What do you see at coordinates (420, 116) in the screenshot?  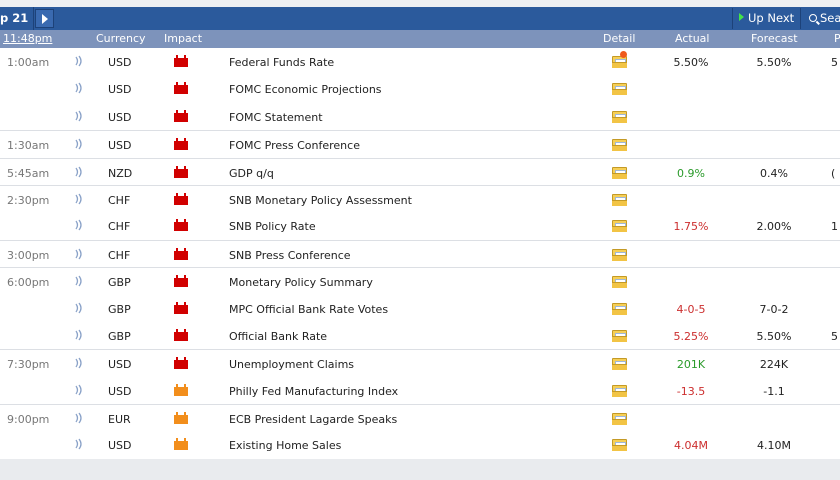 I see `table-row: USD FOMC Statement` at bounding box center [420, 116].